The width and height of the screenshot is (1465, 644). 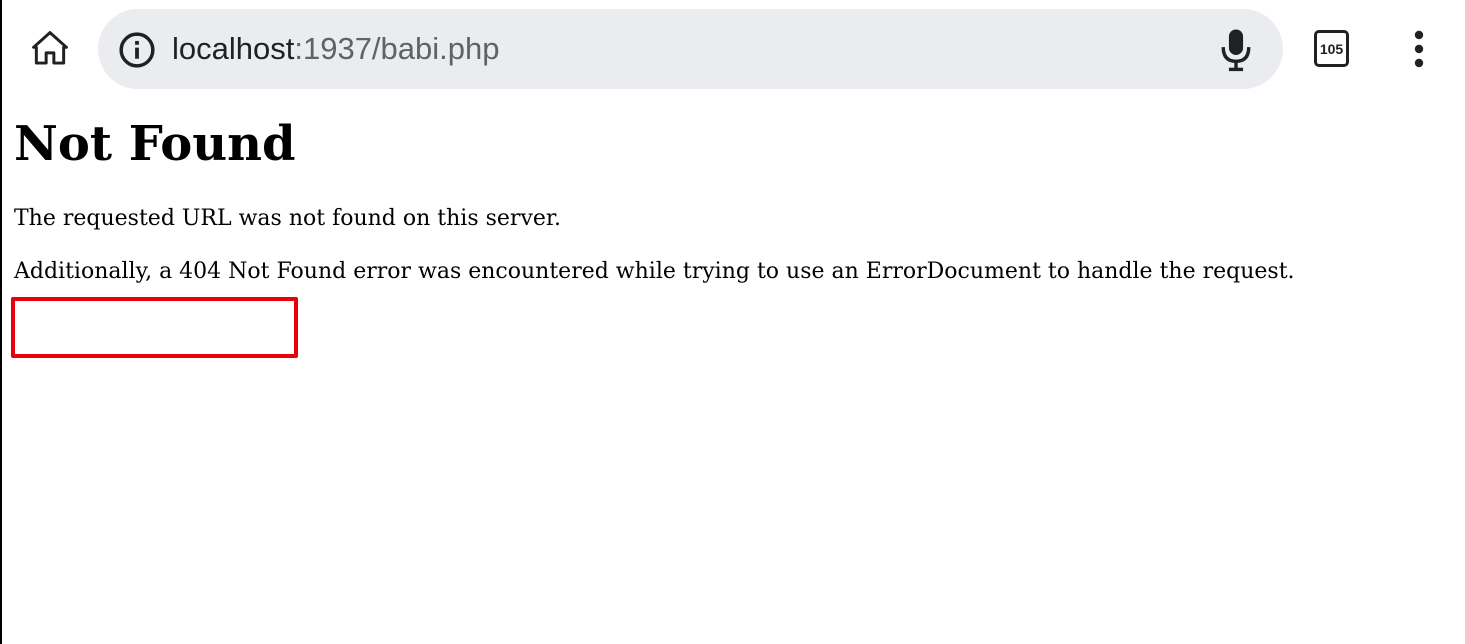 I want to click on url-path: :1937/babi.php, so click(x=397, y=48).